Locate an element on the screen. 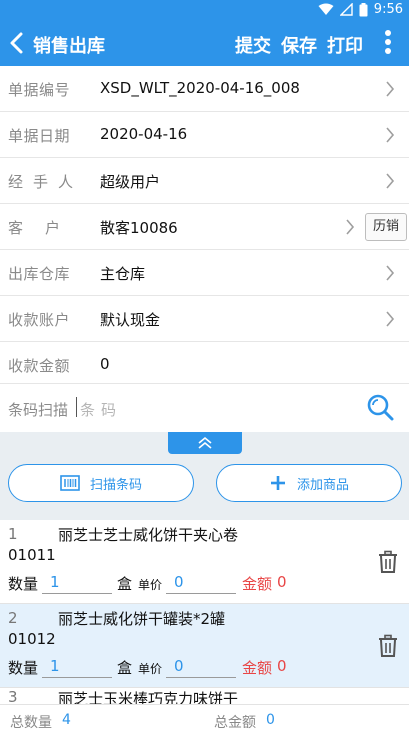 The image size is (409, 733). form-value: 主仓库 is located at coordinates (123, 274).